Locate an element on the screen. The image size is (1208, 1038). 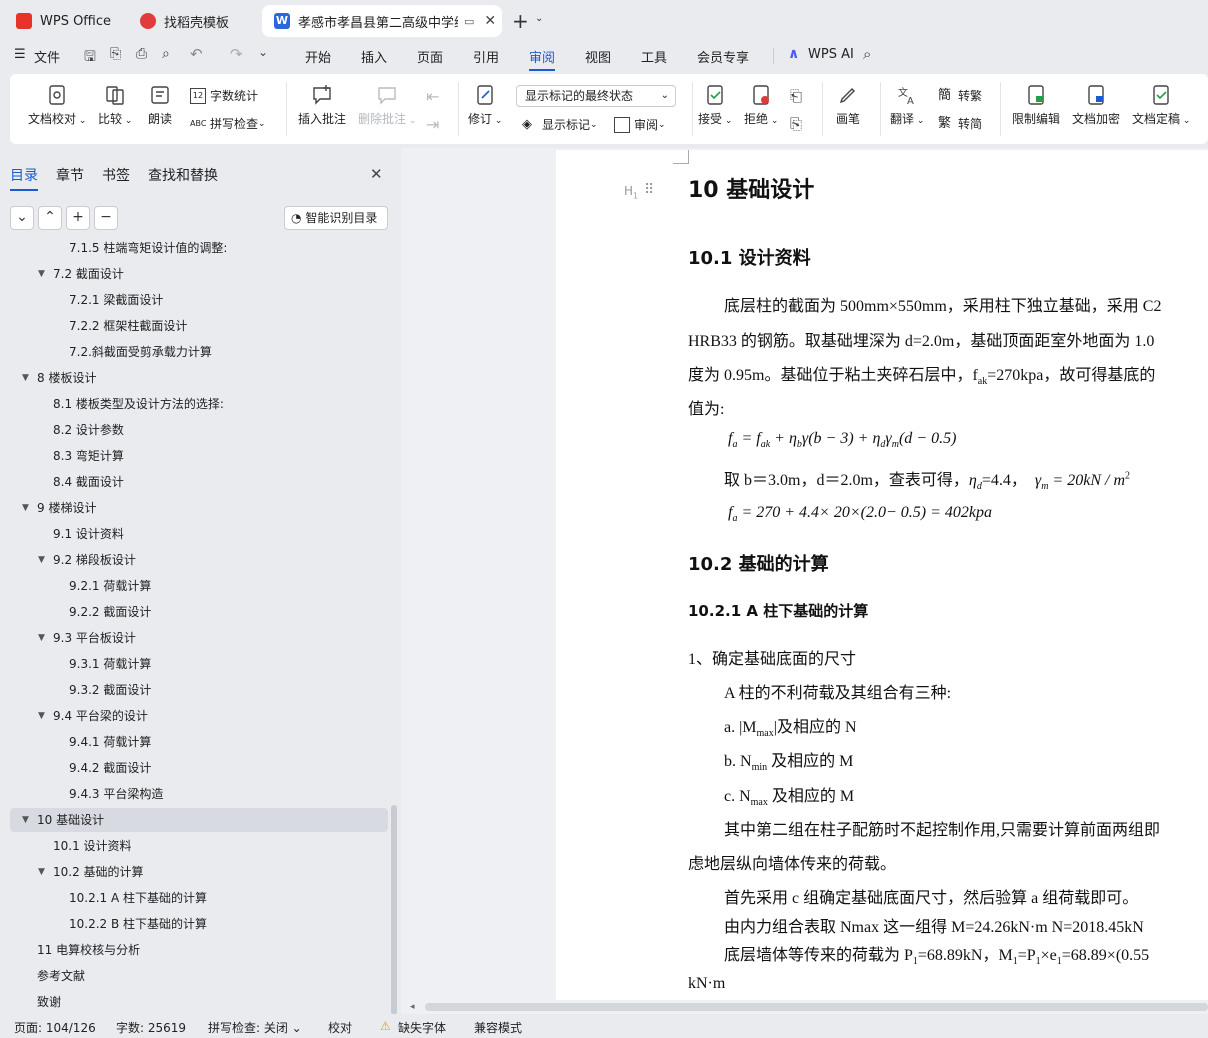
doc-proof-button: 文档校对 ⌄ is located at coordinates (57, 105).